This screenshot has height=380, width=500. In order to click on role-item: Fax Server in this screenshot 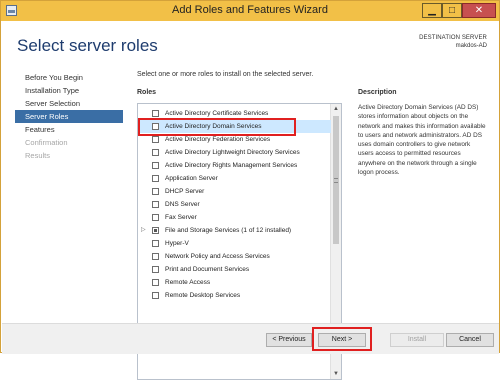, I will do `click(234, 217)`.